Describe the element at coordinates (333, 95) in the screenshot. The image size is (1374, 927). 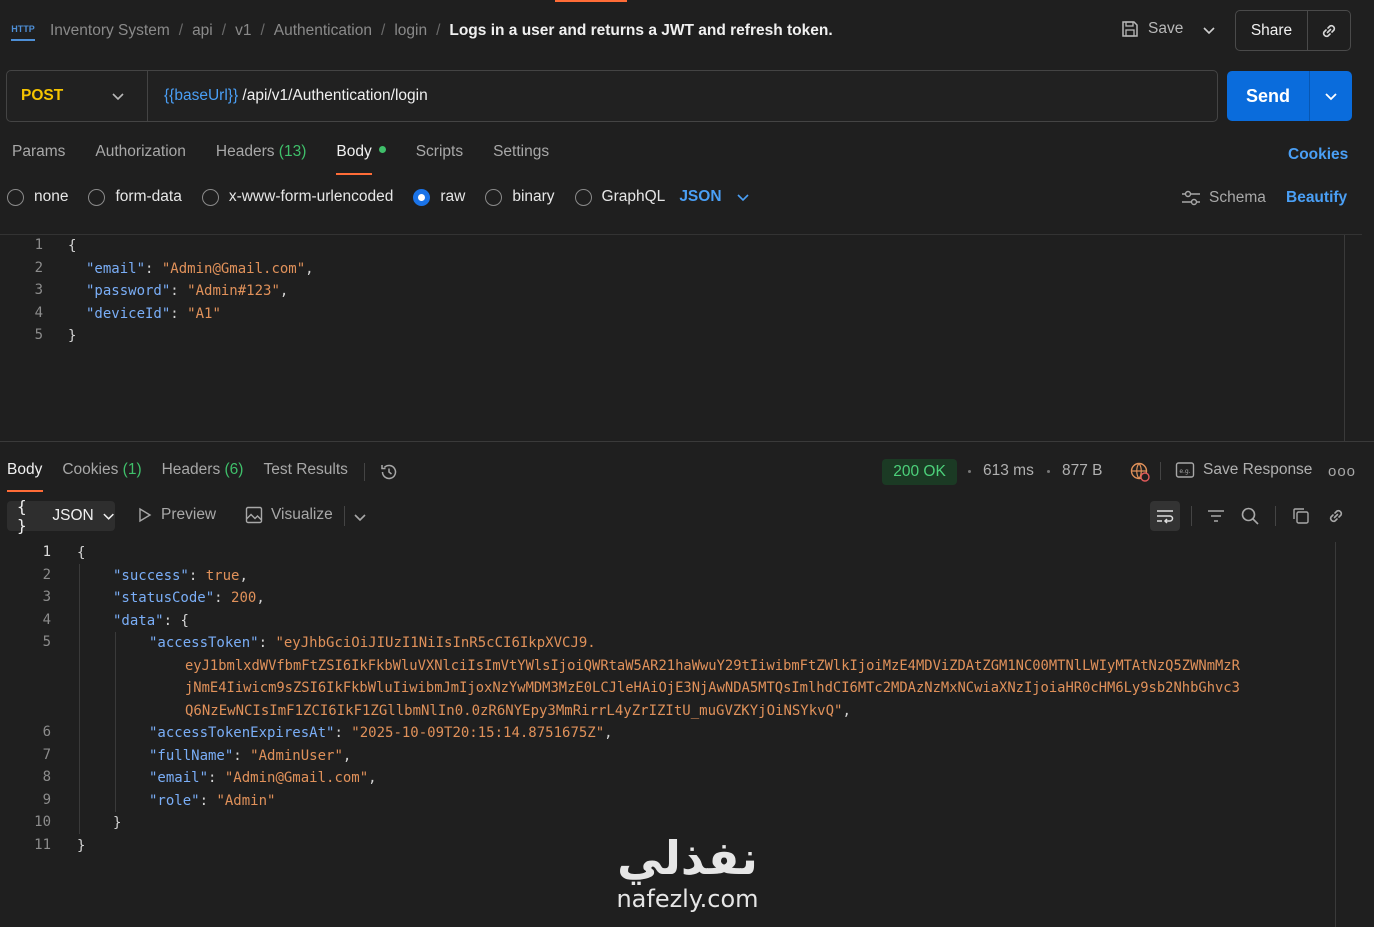
I see `url-path: /api/v1/Authentication/login` at that location.